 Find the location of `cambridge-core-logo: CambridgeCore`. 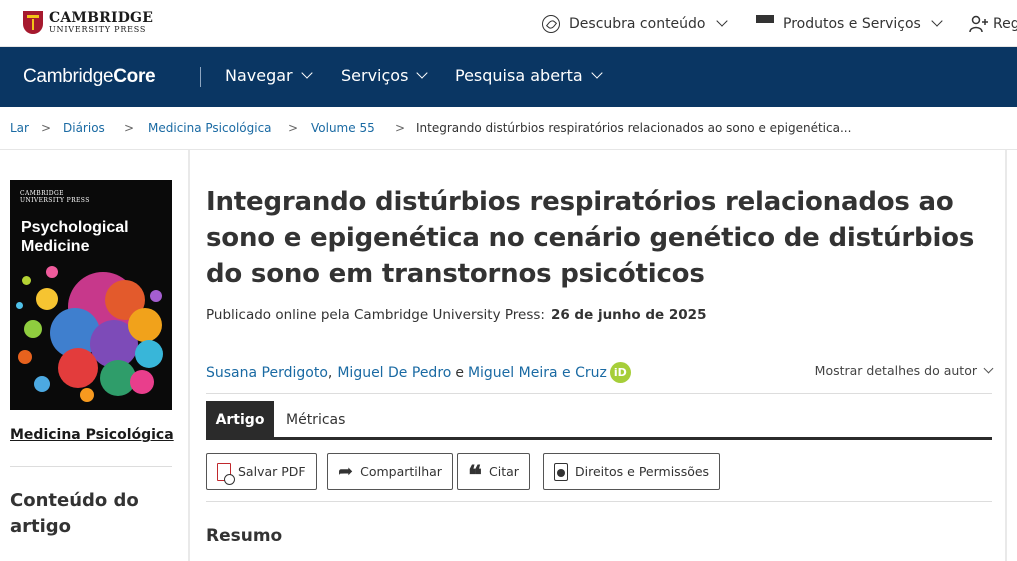

cambridge-core-logo: CambridgeCore is located at coordinates (89, 77).